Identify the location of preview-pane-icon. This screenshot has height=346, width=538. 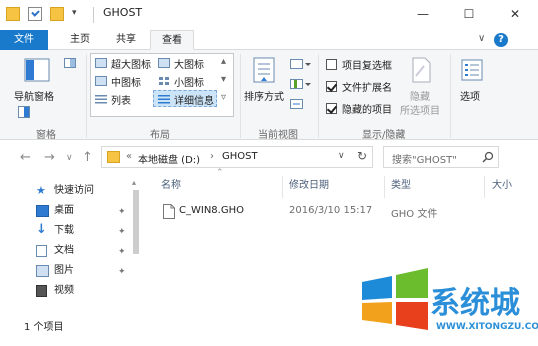
(70, 63).